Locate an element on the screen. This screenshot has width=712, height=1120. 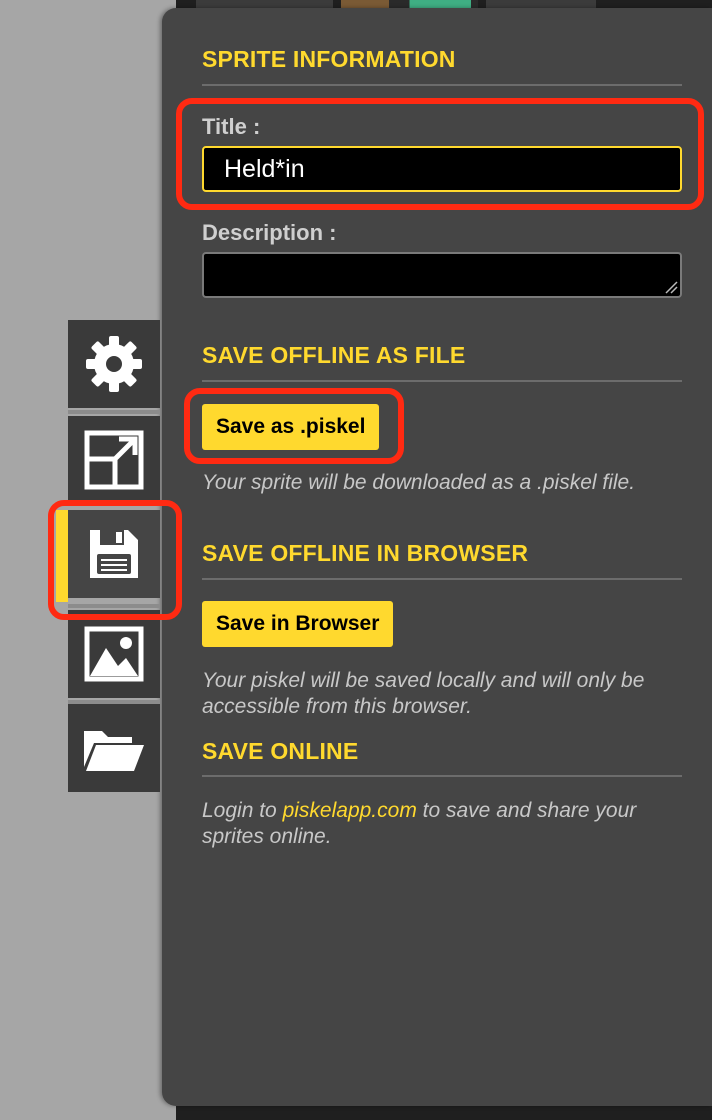
save-in-browser-button: Save in Browser is located at coordinates (298, 624).